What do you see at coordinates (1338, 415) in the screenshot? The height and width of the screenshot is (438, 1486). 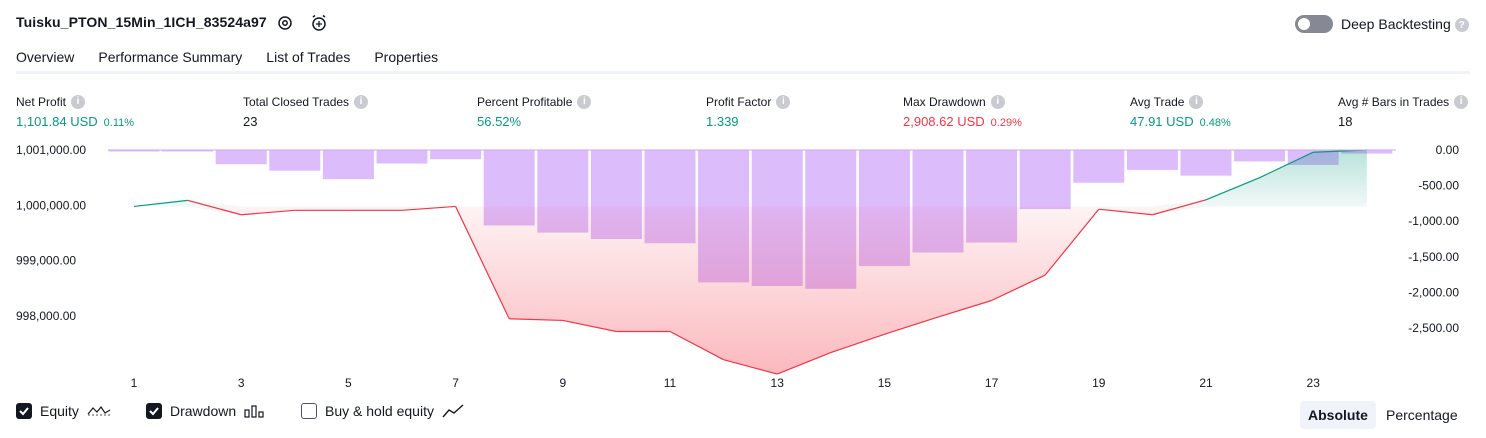 I see `absolute-button: Absolute` at bounding box center [1338, 415].